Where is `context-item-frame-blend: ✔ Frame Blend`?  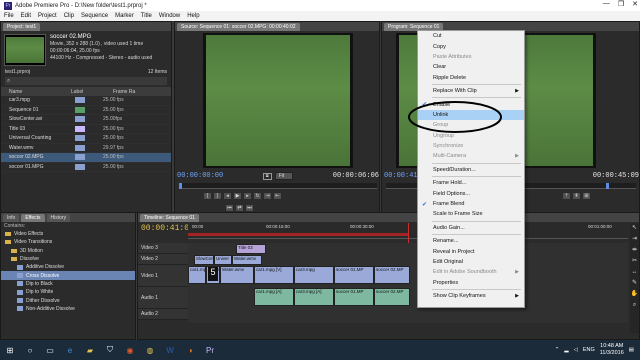 context-item-frame-blend: ✔ Frame Blend is located at coordinates (471, 204).